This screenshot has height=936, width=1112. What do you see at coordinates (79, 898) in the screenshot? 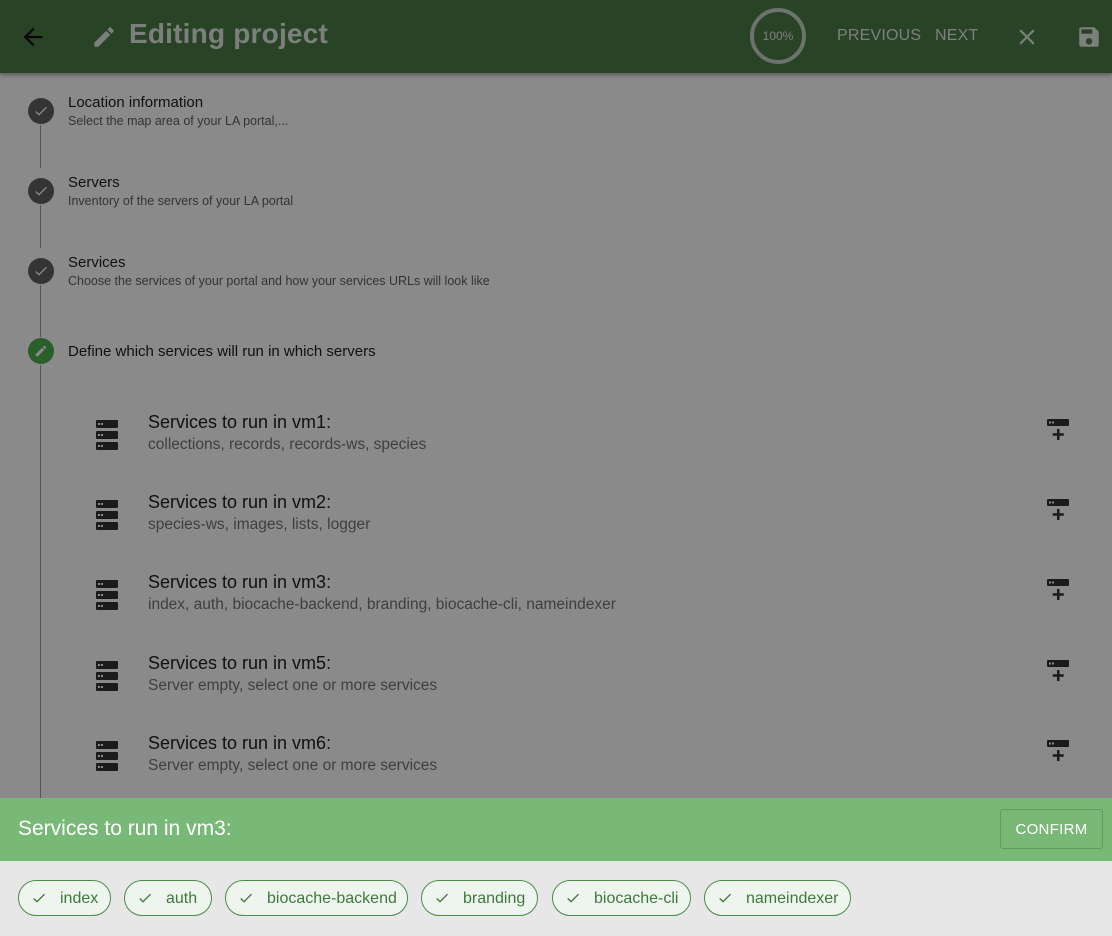
I see `service-chip-label: index` at bounding box center [79, 898].